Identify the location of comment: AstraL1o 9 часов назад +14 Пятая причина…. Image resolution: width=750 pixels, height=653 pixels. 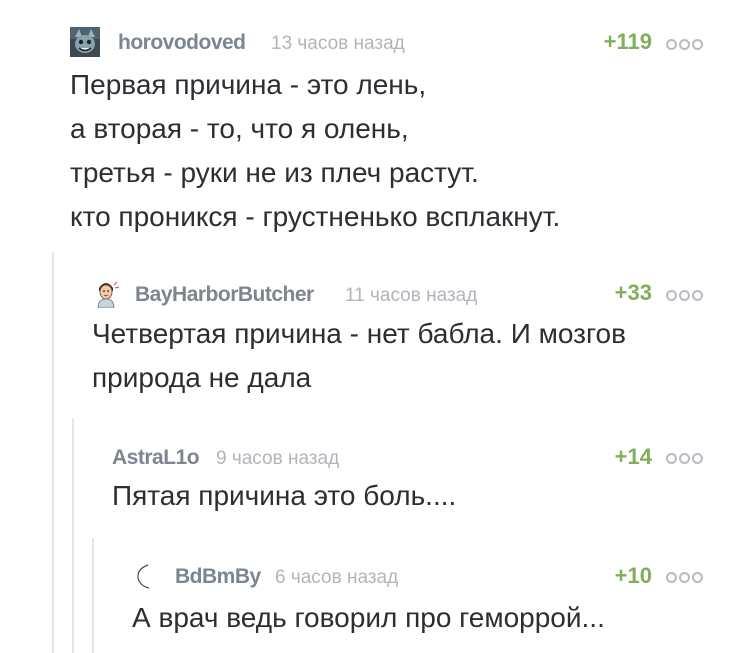
(412, 484).